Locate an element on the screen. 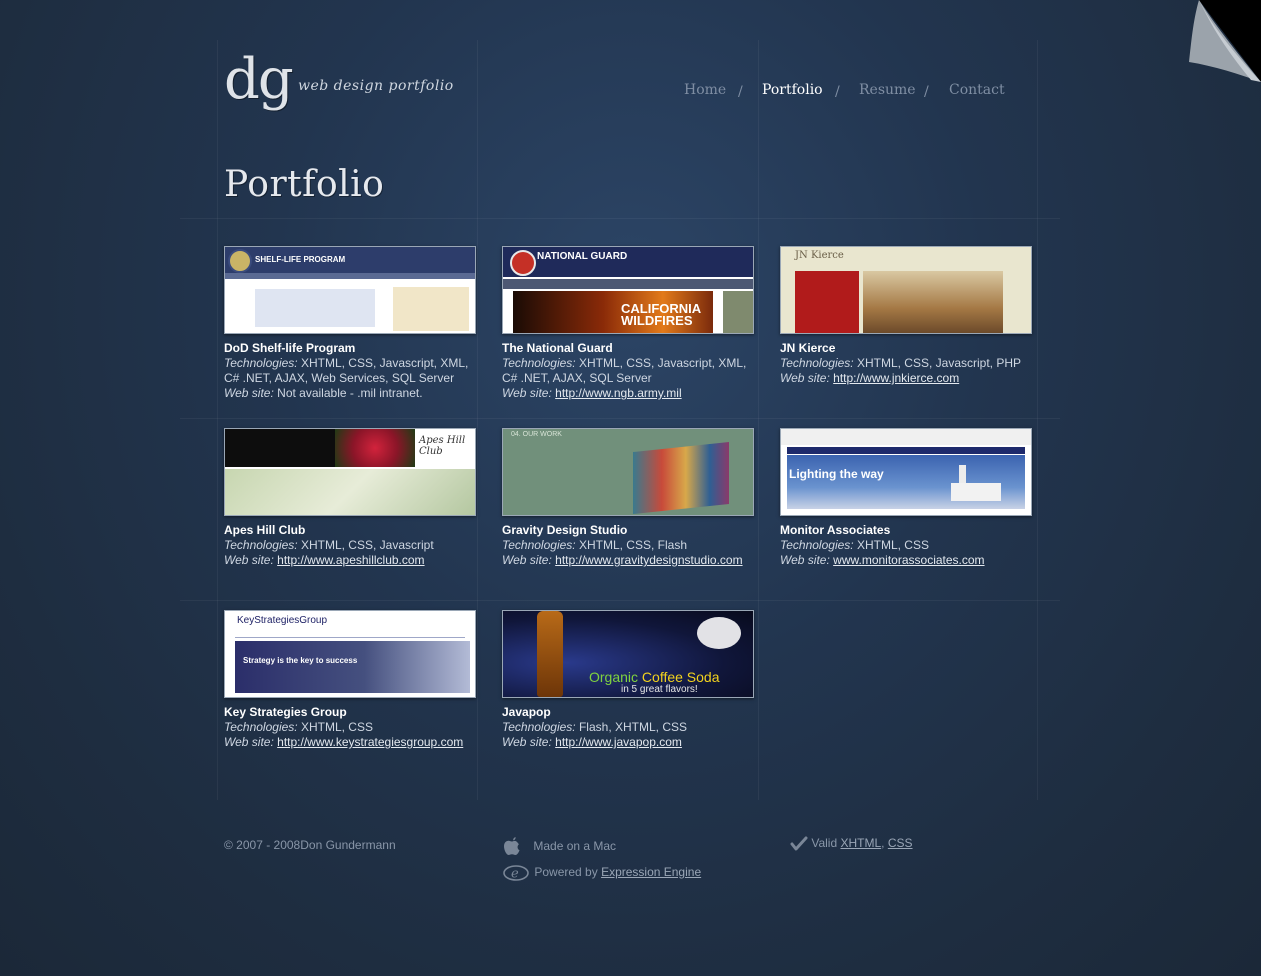 This screenshot has width=1261, height=976. css-link: CSS is located at coordinates (900, 843).